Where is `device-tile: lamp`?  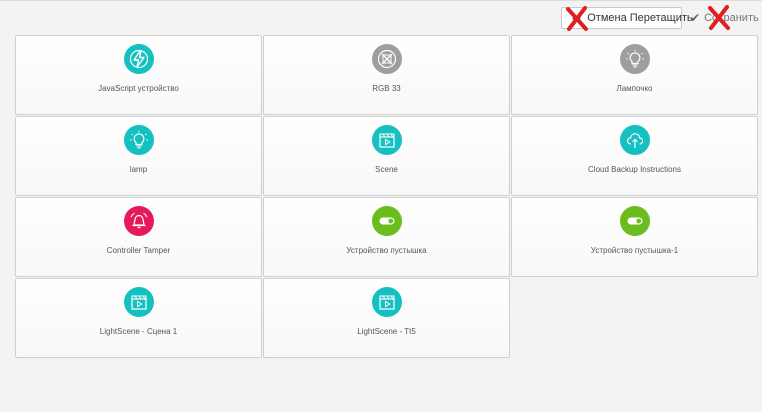
device-tile: lamp is located at coordinates (138, 156).